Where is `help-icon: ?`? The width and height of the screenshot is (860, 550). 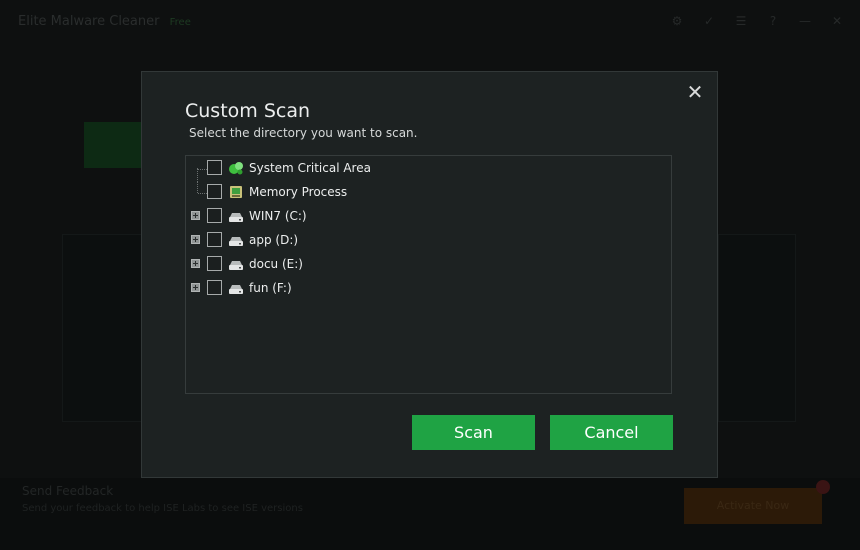
help-icon: ? is located at coordinates (773, 21).